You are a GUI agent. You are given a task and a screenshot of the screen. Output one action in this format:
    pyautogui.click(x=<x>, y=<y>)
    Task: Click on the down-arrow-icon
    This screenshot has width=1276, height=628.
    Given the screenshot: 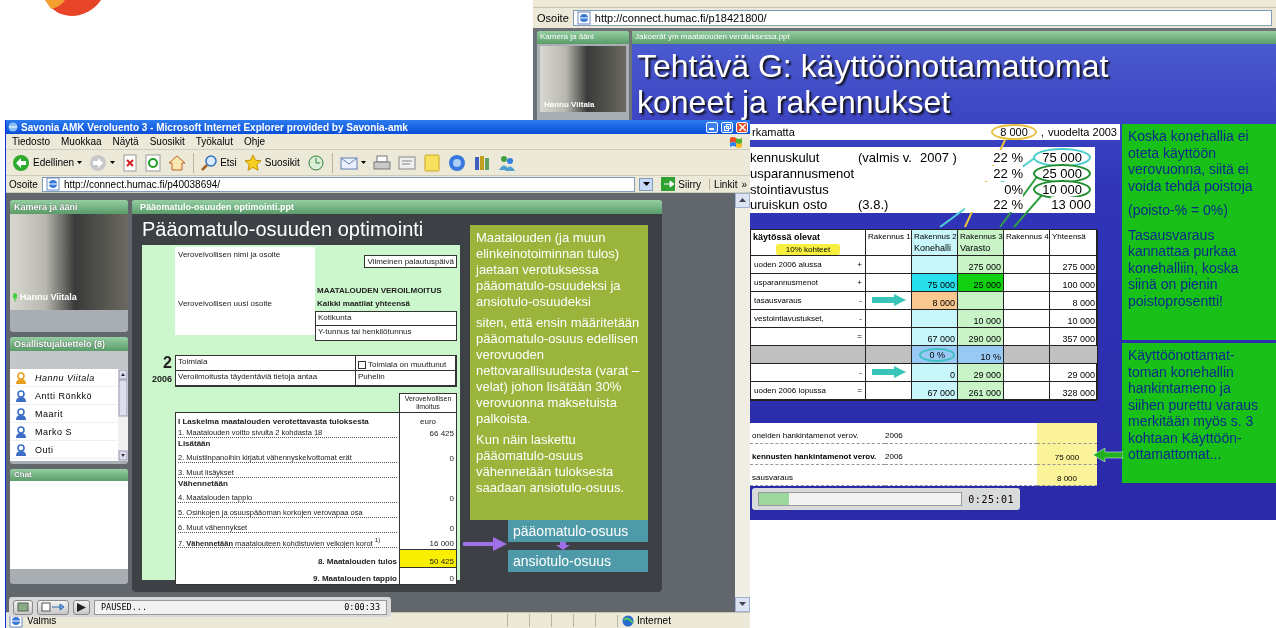 What is the action you would take?
    pyautogui.click(x=563, y=546)
    